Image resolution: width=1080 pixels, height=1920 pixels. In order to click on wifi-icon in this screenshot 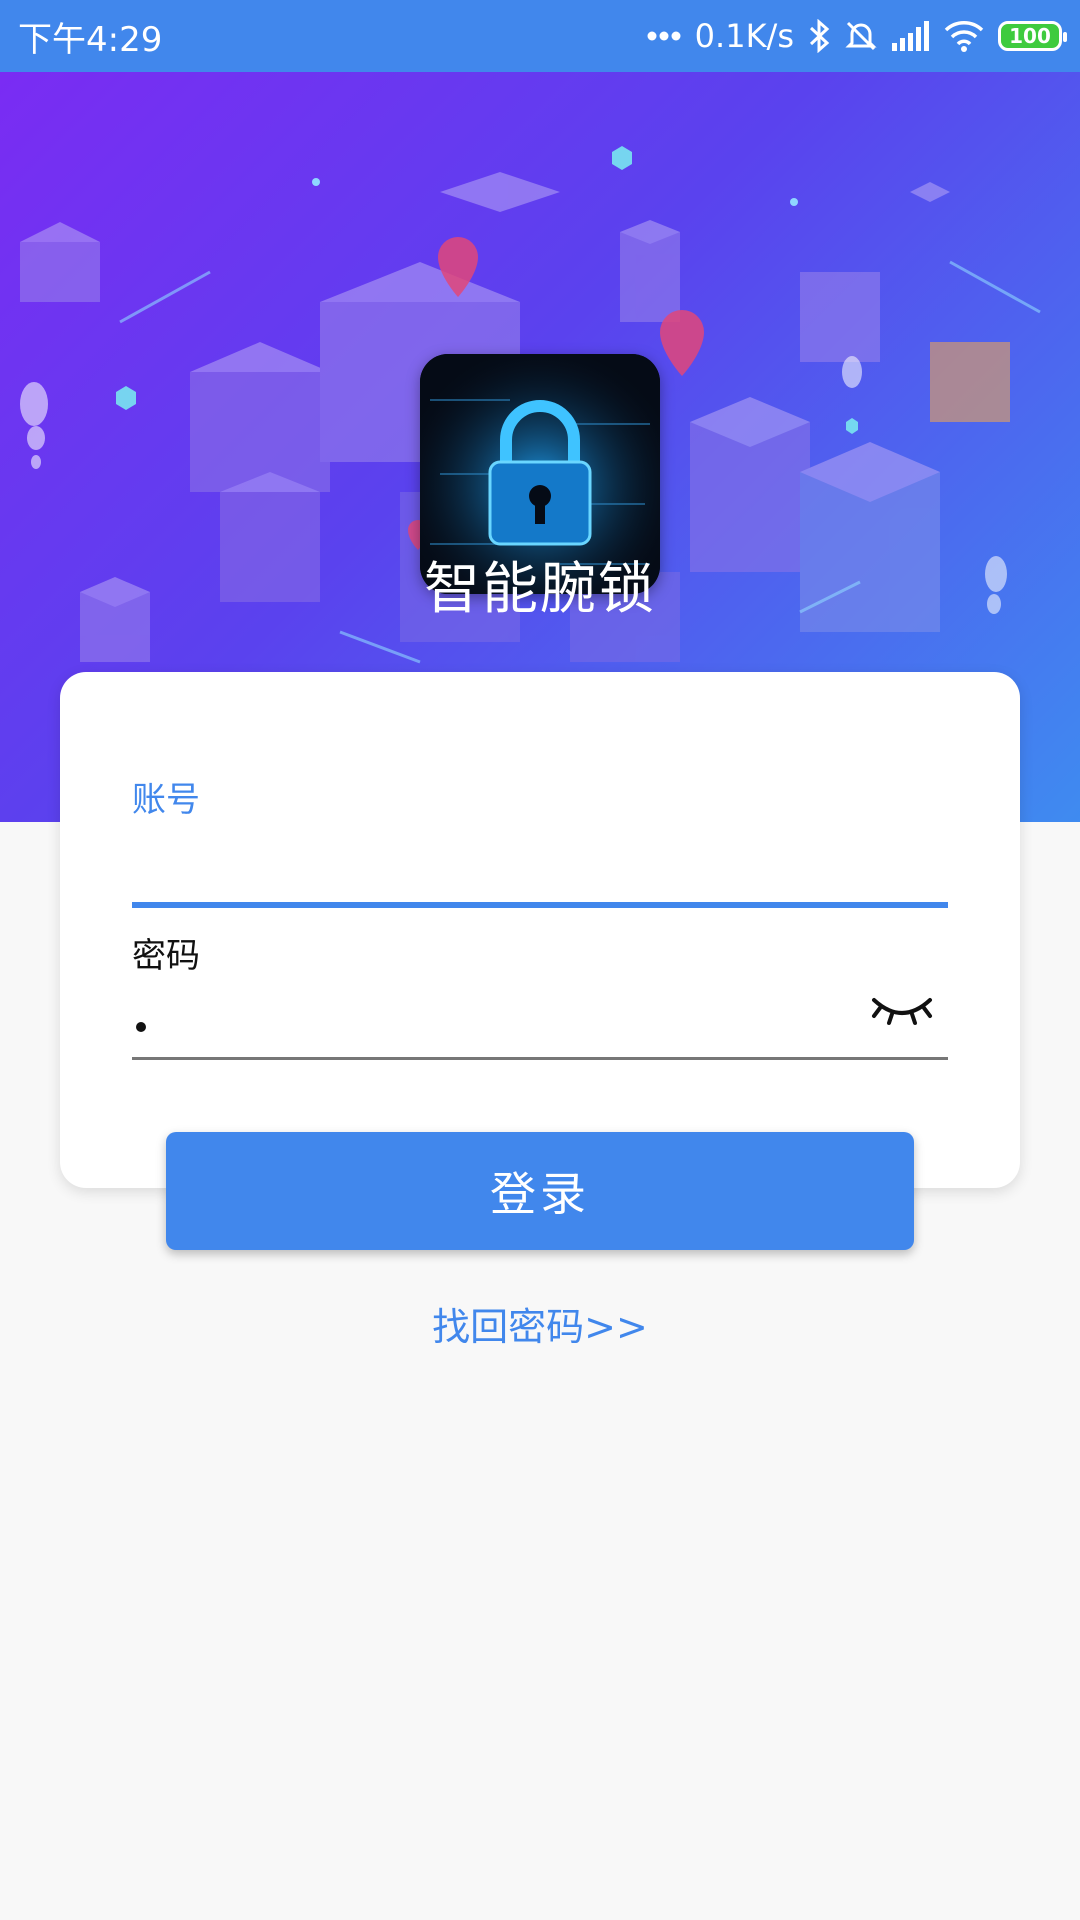, I will do `click(964, 36)`.